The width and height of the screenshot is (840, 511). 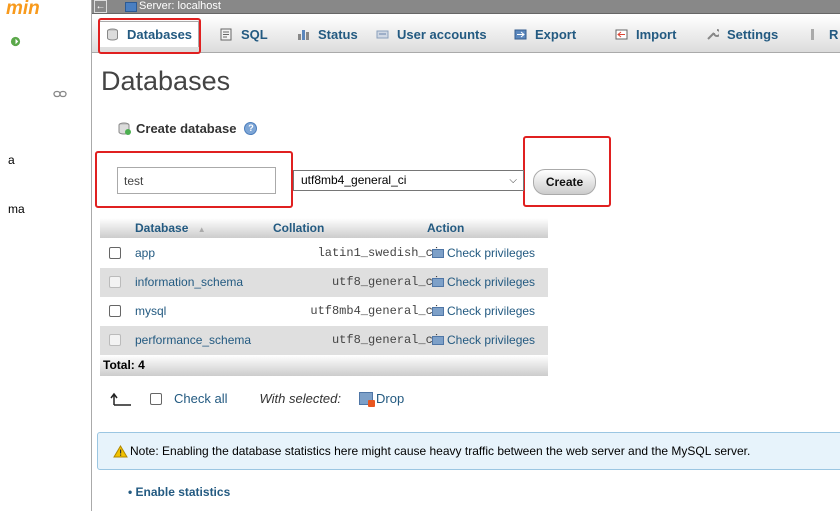 What do you see at coordinates (834, 34) in the screenshot?
I see `tab-label: R` at bounding box center [834, 34].